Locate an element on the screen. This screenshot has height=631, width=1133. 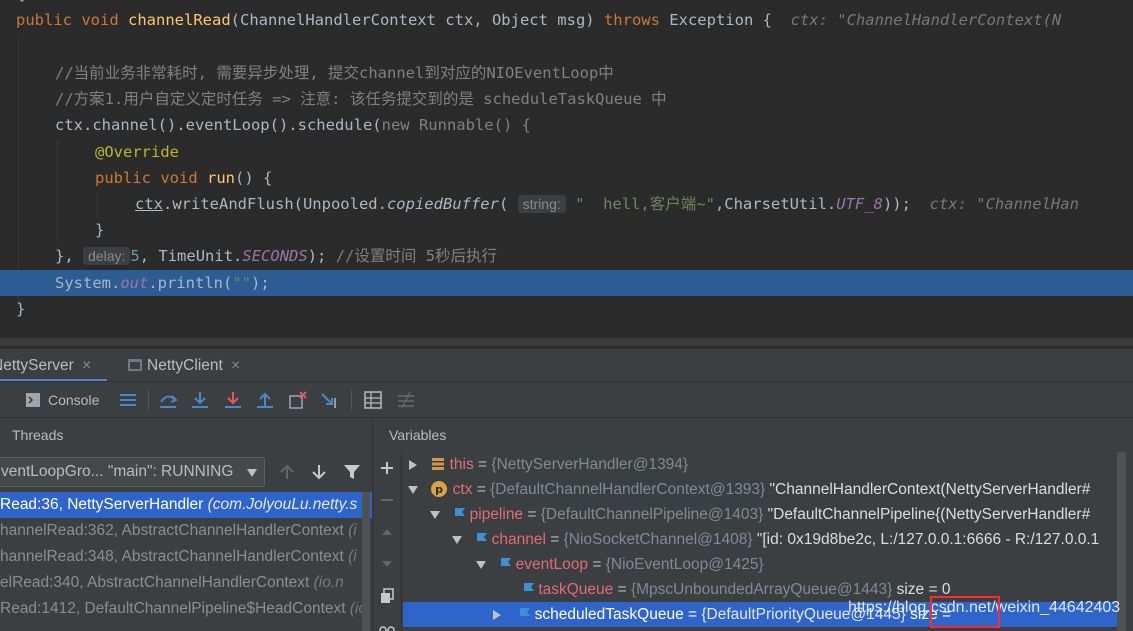
annotation-red-box is located at coordinates (965, 612).